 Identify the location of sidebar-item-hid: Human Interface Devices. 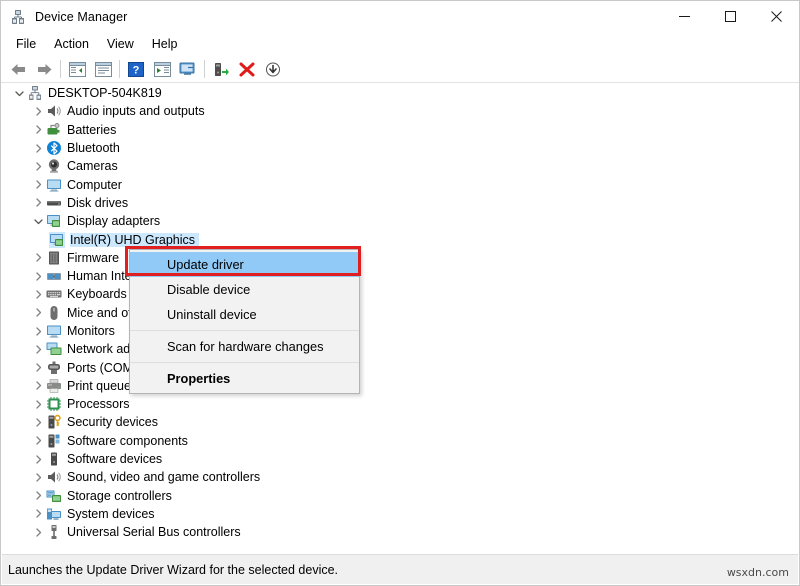
(400, 276).